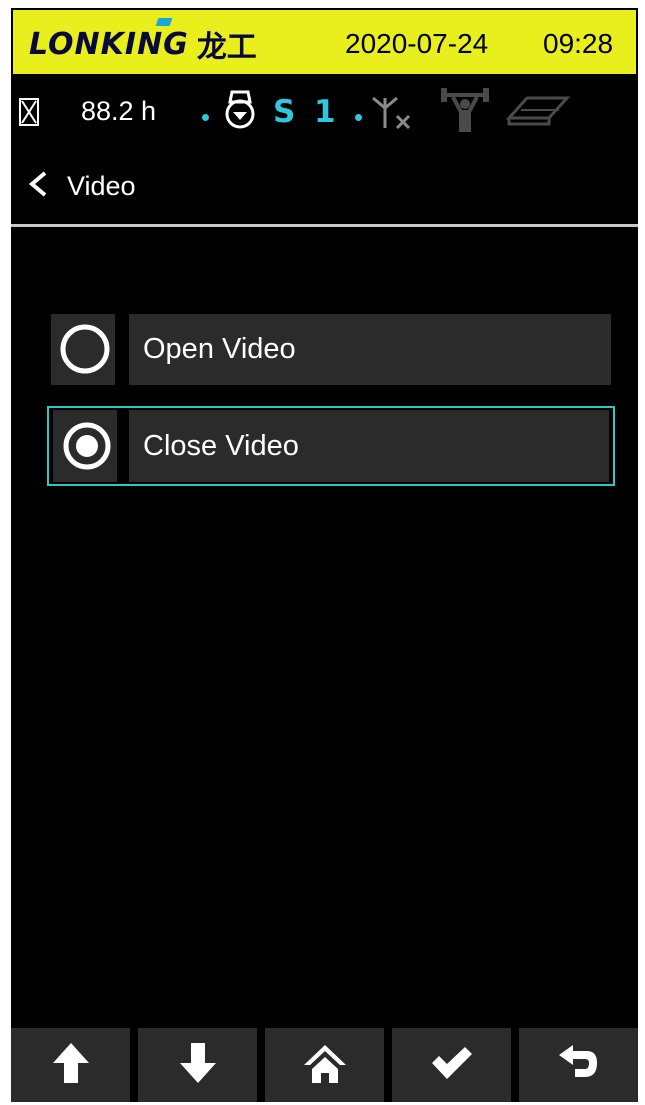 This screenshot has height=1105, width=645. What do you see at coordinates (324, 42) in the screenshot?
I see `top-bar: LONKING 龙工 2020-07-24 09:28` at bounding box center [324, 42].